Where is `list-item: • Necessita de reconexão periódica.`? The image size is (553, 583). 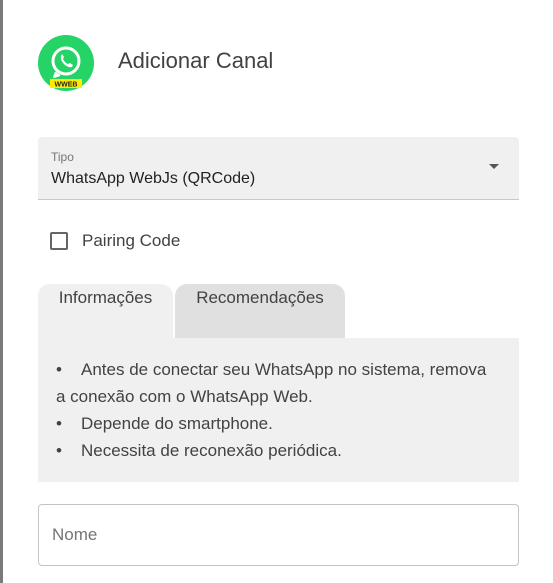
list-item: • Necessita de reconexão periódica. is located at coordinates (276, 450).